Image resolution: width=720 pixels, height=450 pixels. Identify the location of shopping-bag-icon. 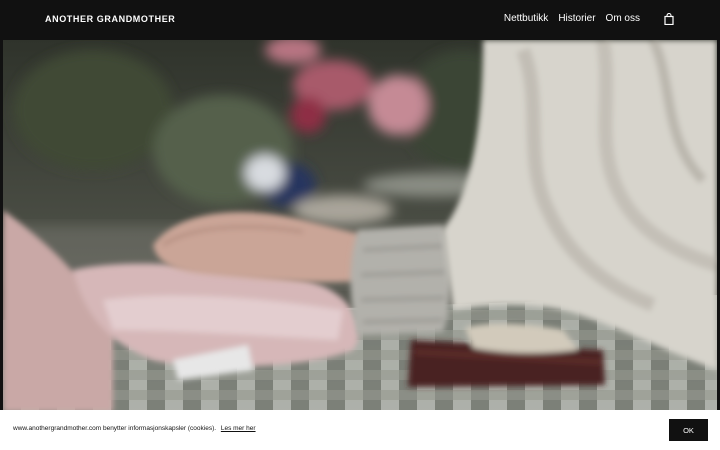
(669, 19).